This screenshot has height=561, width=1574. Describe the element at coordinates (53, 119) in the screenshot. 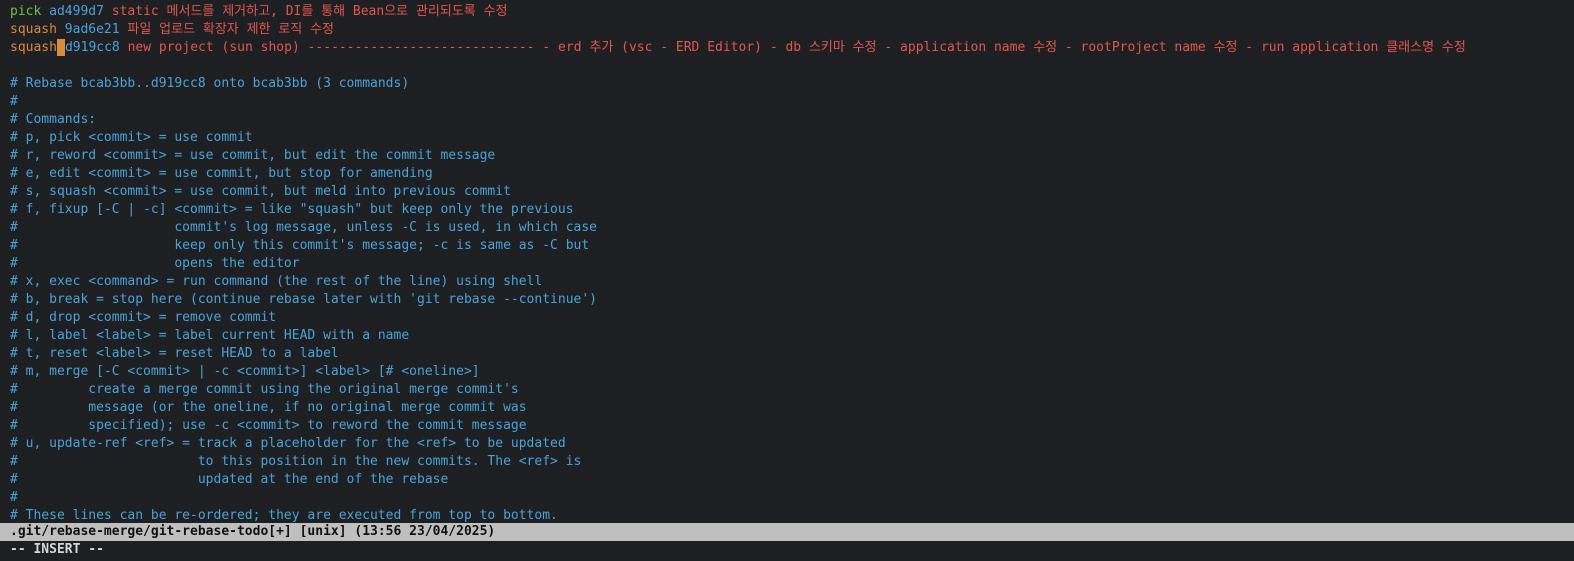

I see `comment-line: # Commands:` at that location.